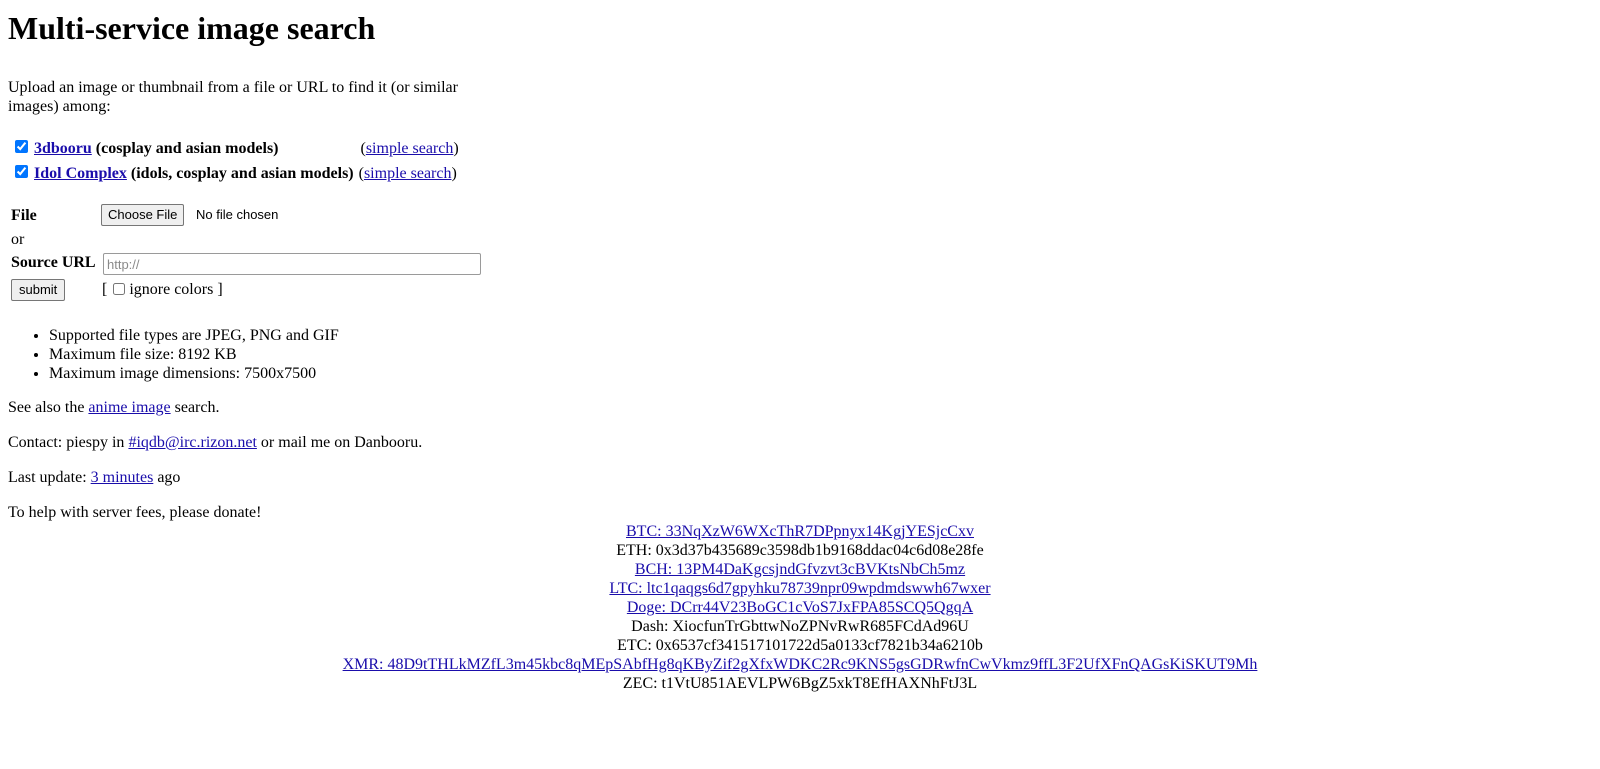 This screenshot has width=1600, height=769. Describe the element at coordinates (800, 531) in the screenshot. I see `donation-link-btc: BTC: 33NqXzW6WXcThR7DPpnyx14KgjYESjcCxv` at that location.